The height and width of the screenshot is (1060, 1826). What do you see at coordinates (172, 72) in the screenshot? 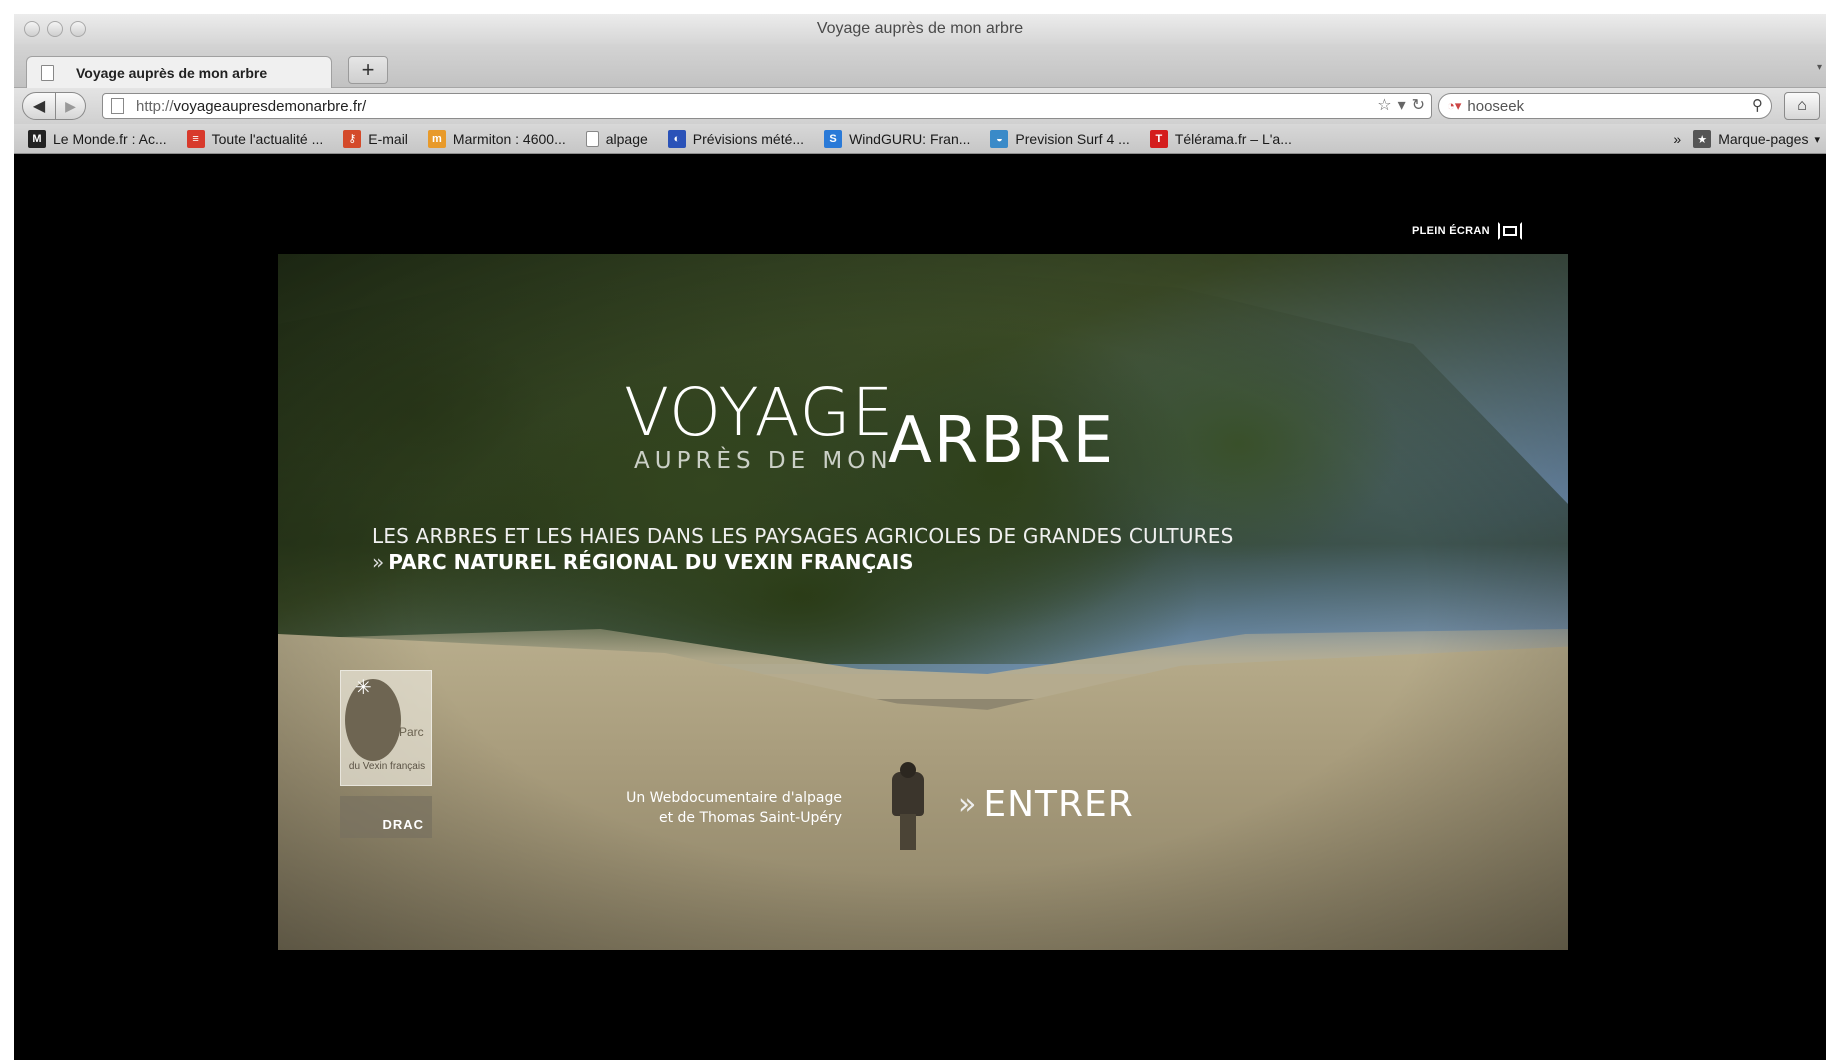
I see `tab-label: Voyage auprès de mon arbre` at bounding box center [172, 72].